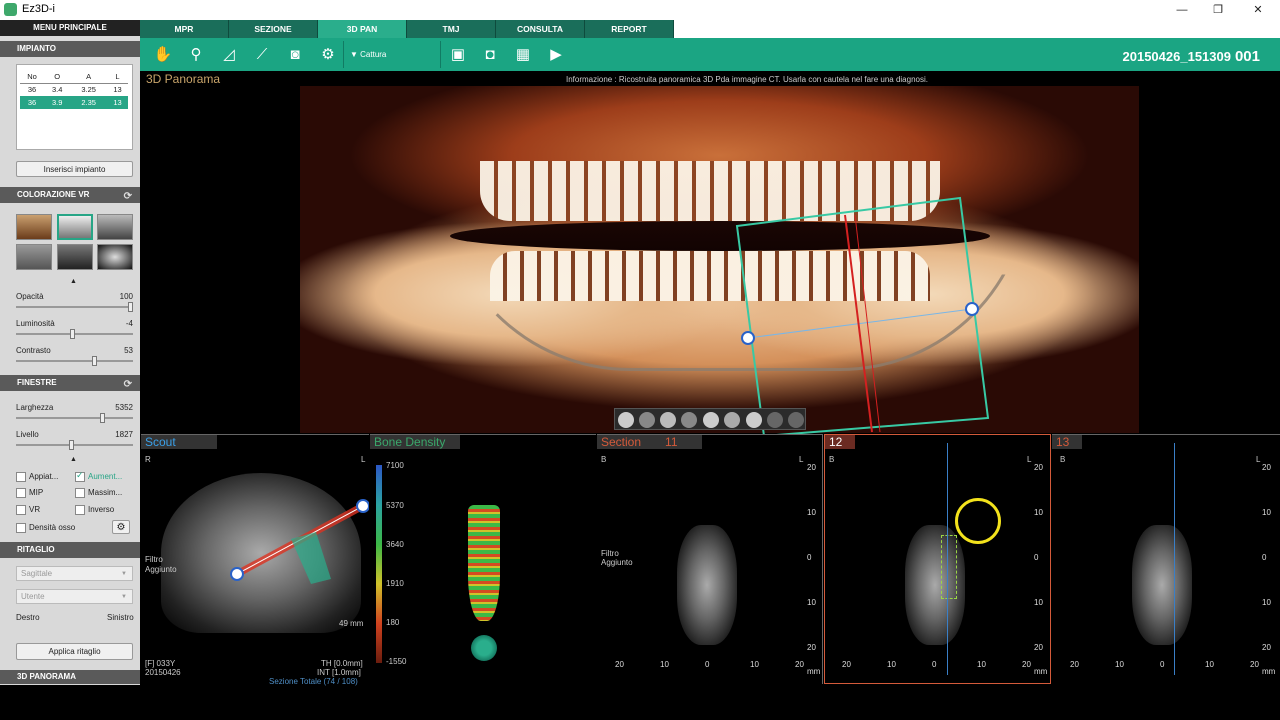 This screenshot has height=720, width=1280. Describe the element at coordinates (396, 661) in the screenshot. I see `scale-tick: -1550` at that location.